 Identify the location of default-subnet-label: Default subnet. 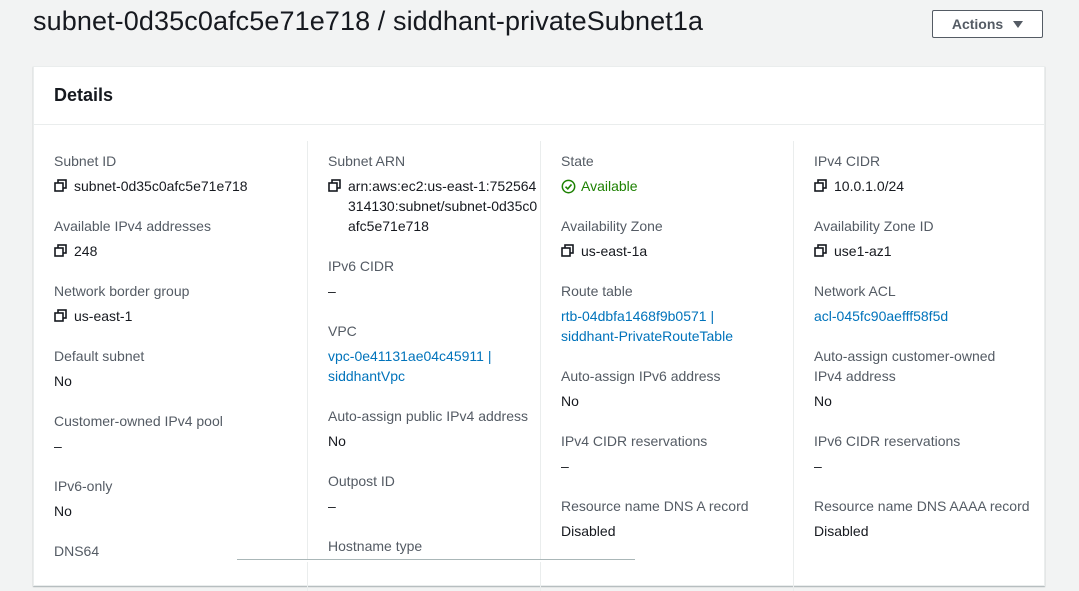
(99, 356).